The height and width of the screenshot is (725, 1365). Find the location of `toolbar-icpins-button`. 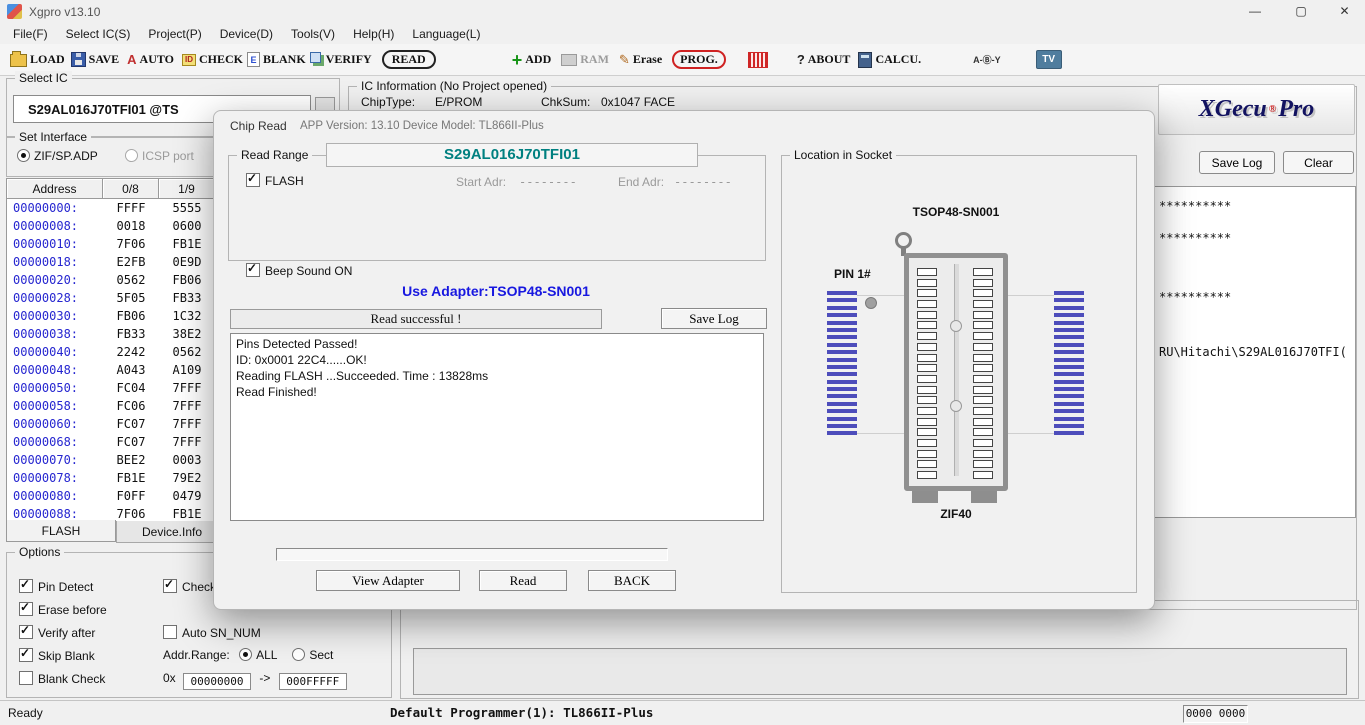

toolbar-icpins-button is located at coordinates (759, 60).